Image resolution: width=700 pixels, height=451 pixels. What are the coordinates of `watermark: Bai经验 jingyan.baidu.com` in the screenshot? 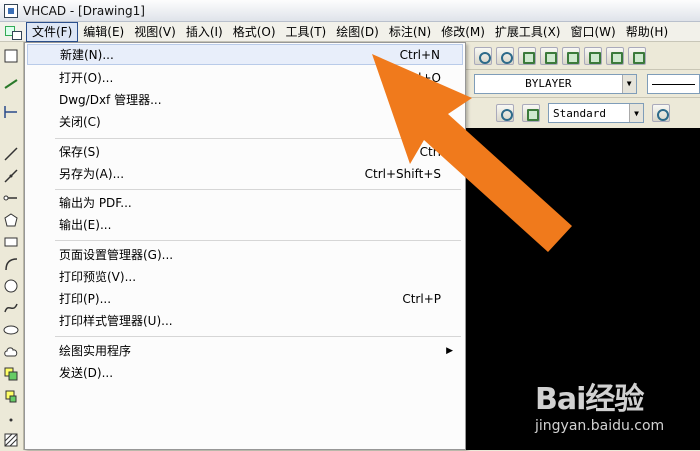 It's located at (615, 407).